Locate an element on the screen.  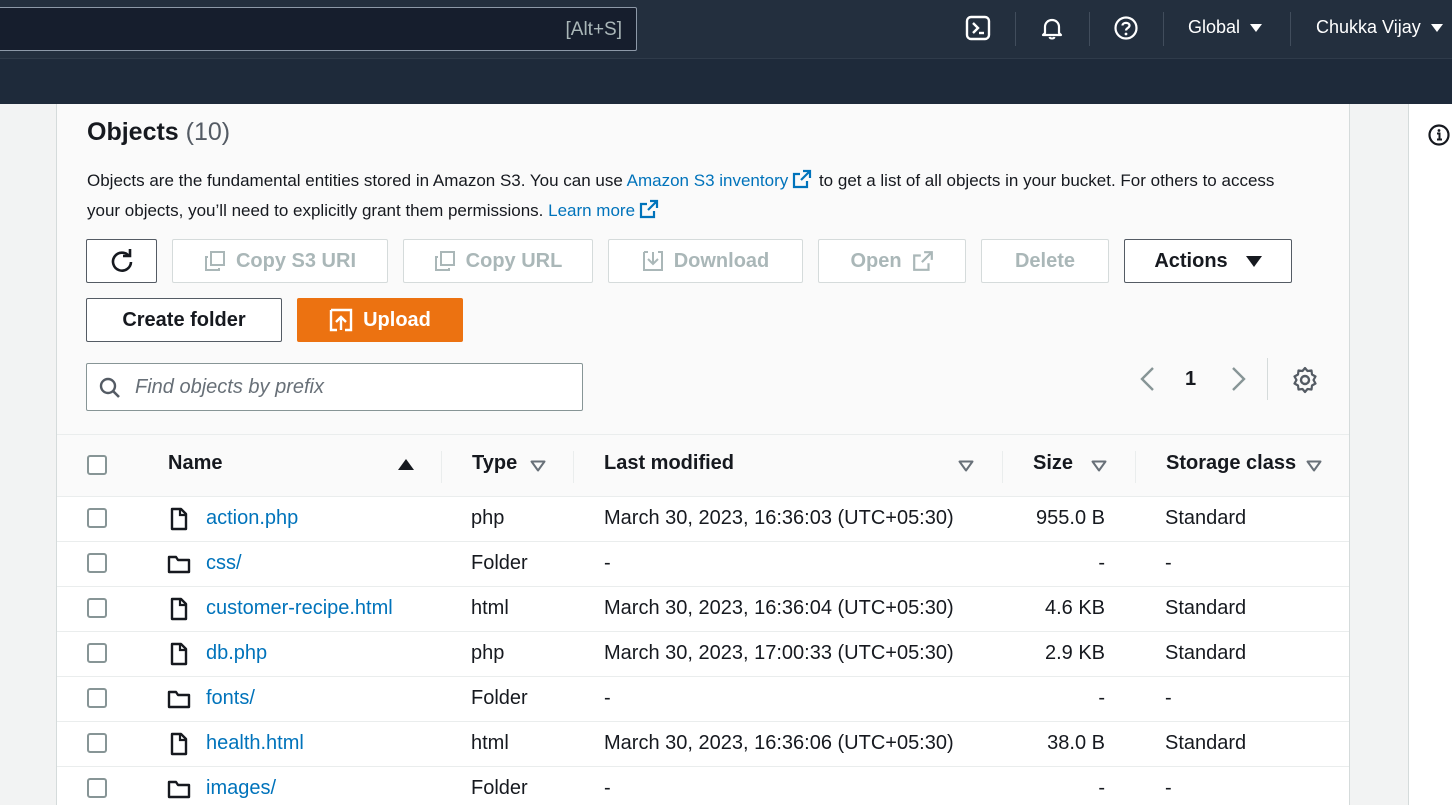
find-objects-field is located at coordinates (334, 387).